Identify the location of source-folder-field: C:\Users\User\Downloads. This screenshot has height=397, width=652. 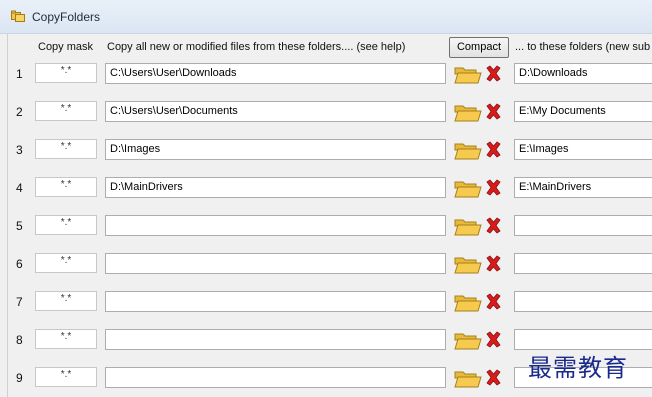
(275, 73).